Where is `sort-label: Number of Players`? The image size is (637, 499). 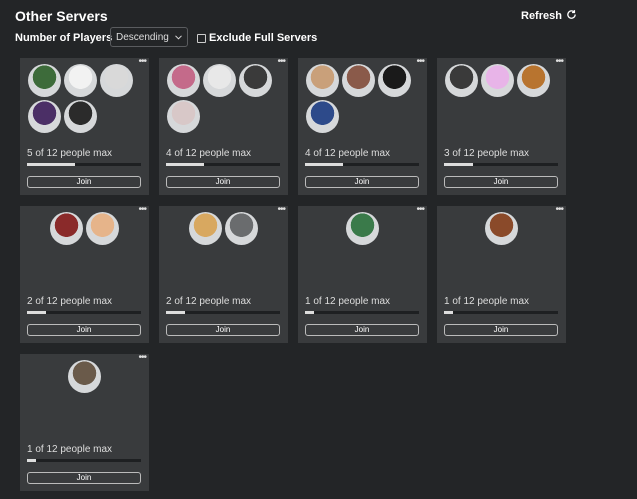 sort-label: Number of Players is located at coordinates (64, 38).